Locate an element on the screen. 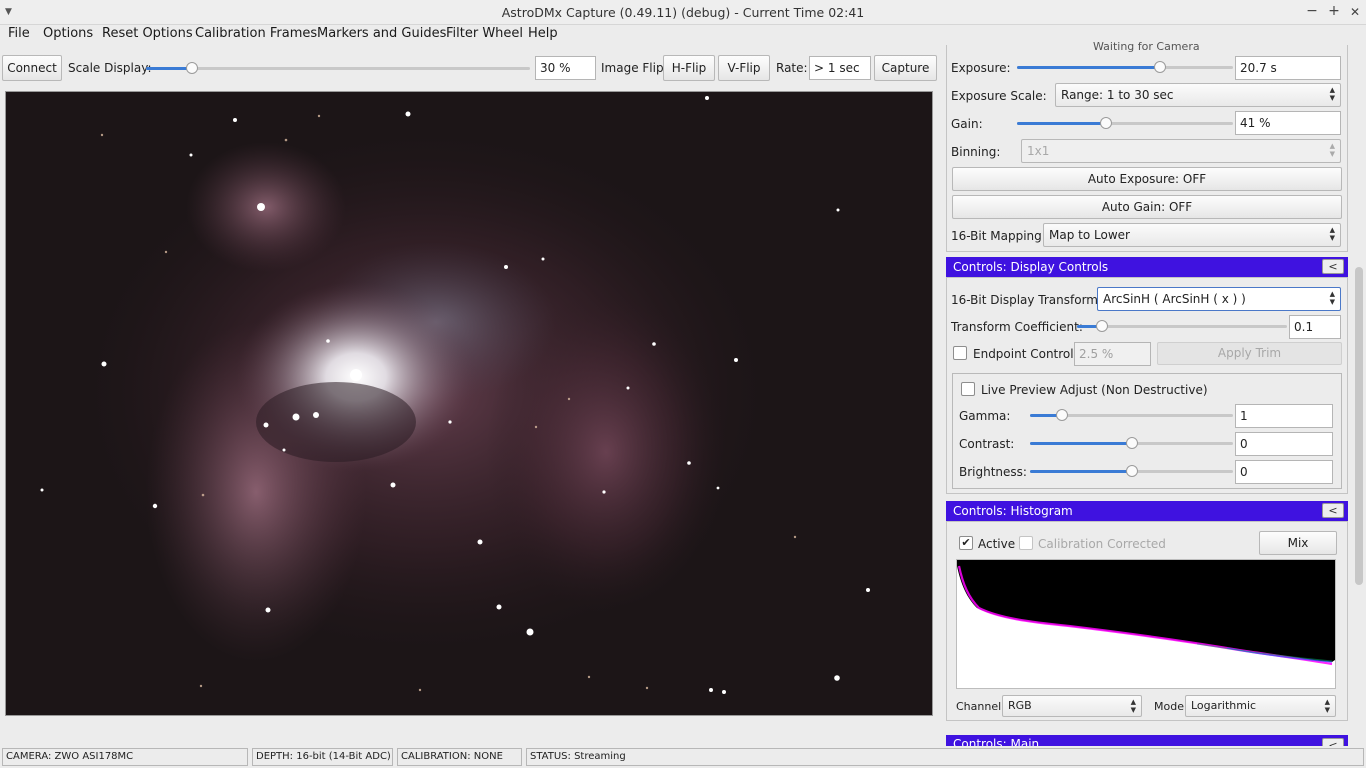  exposure-scale-label: Exposure Scale: is located at coordinates (999, 96).